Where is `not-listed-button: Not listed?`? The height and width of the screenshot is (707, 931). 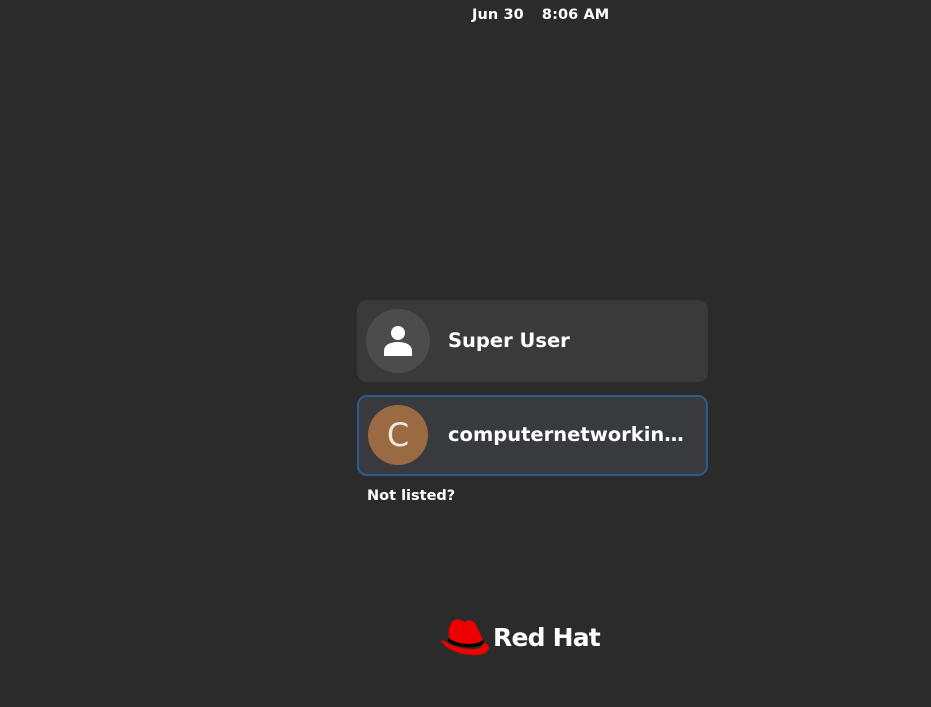
not-listed-button: Not listed? is located at coordinates (411, 496).